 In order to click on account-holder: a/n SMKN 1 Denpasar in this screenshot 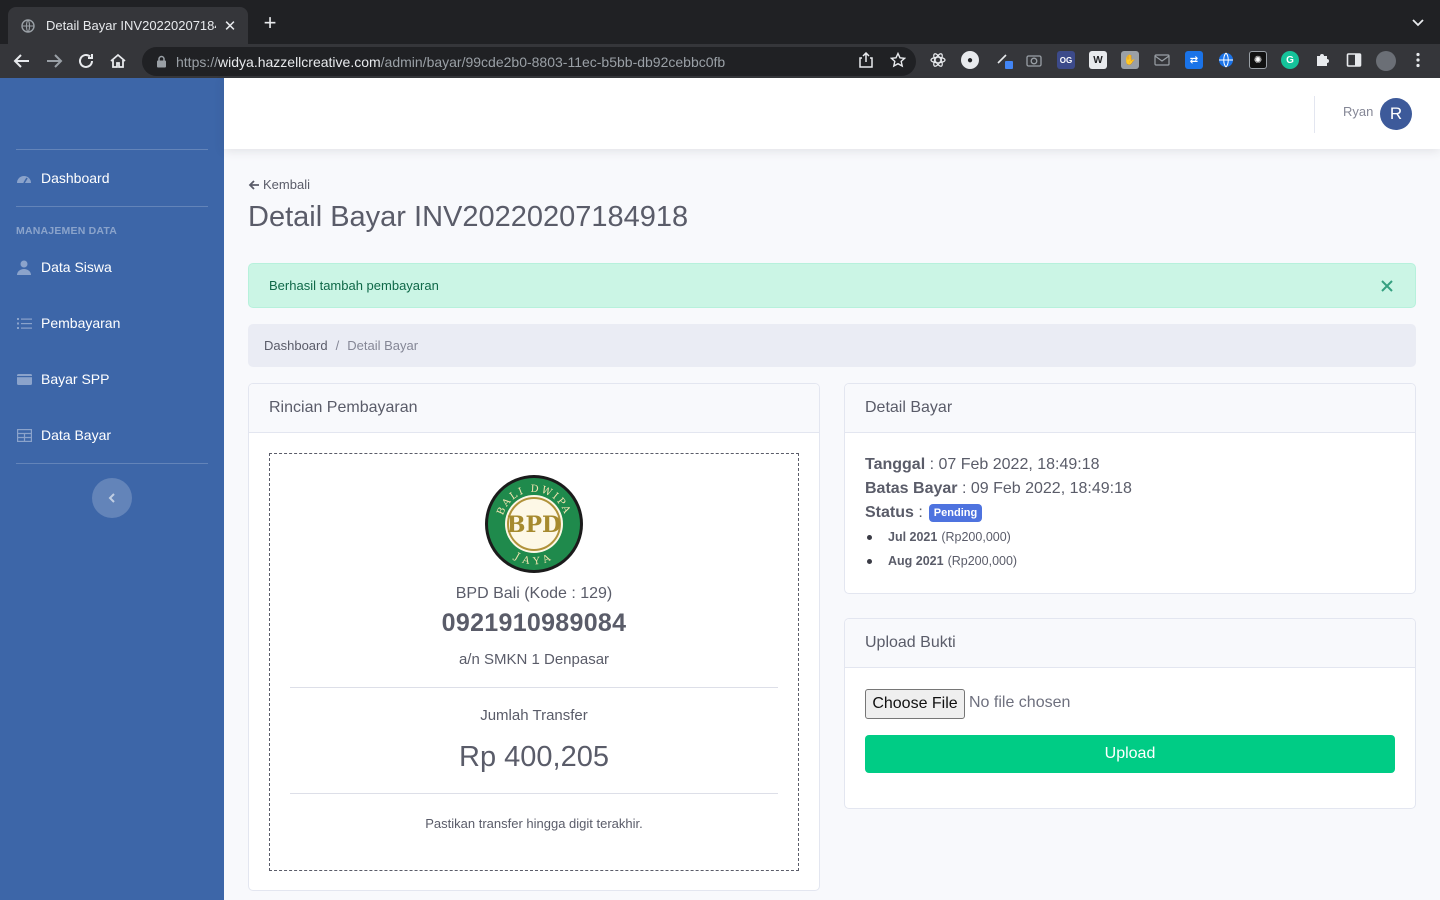, I will do `click(534, 659)`.